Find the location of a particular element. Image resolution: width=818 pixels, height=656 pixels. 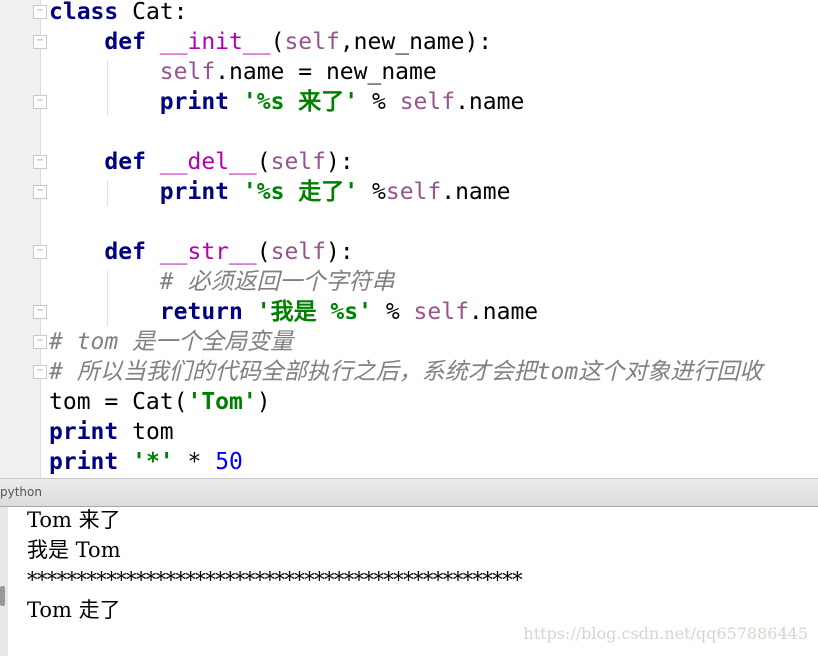

code-token: __str__ is located at coordinates (208, 252).